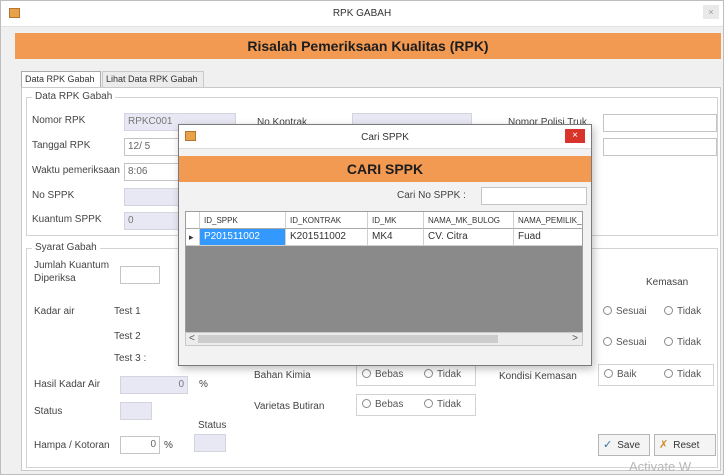 This screenshot has height=475, width=724. Describe the element at coordinates (469, 220) in the screenshot. I see `grid-header-nama-mk-bulog: NAMA_MK_BULOG` at that location.